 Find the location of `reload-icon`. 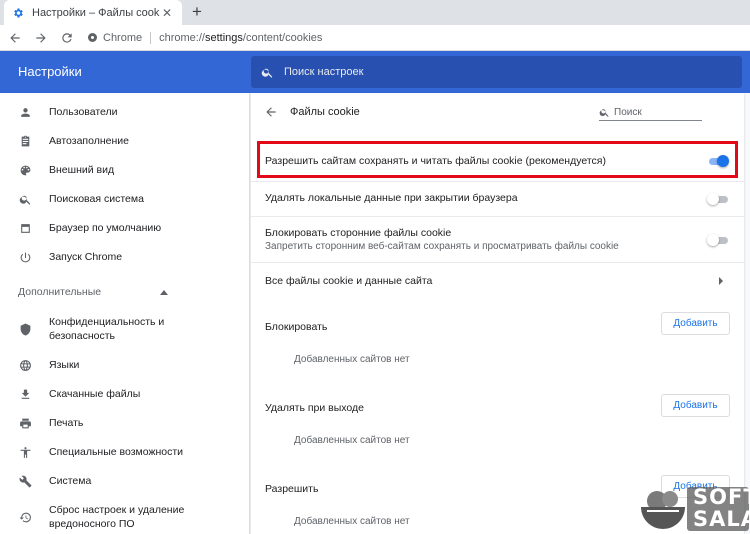

reload-icon is located at coordinates (67, 37).